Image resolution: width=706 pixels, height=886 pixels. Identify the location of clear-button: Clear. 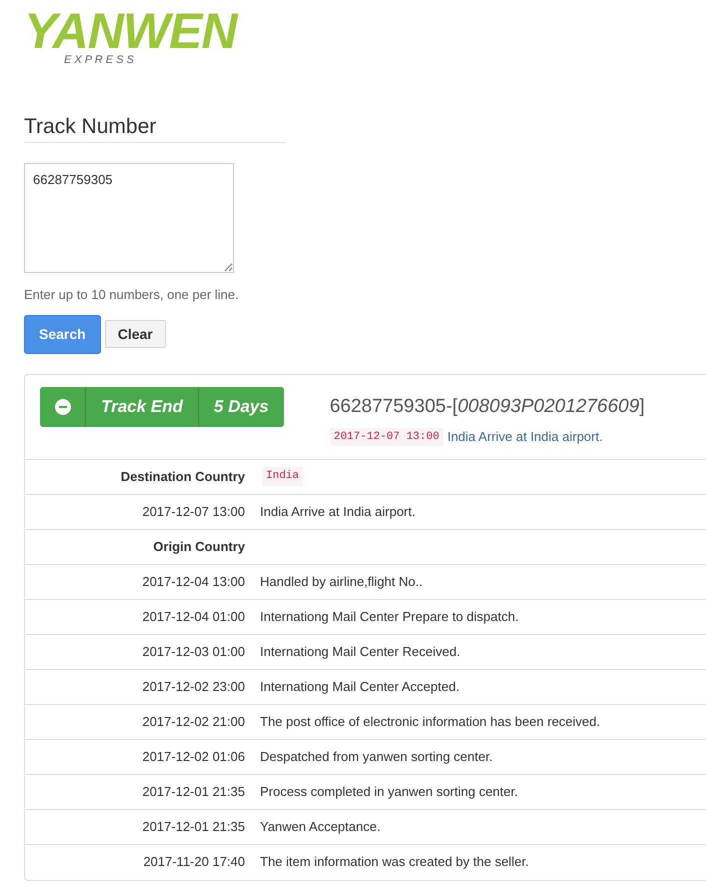
(135, 334).